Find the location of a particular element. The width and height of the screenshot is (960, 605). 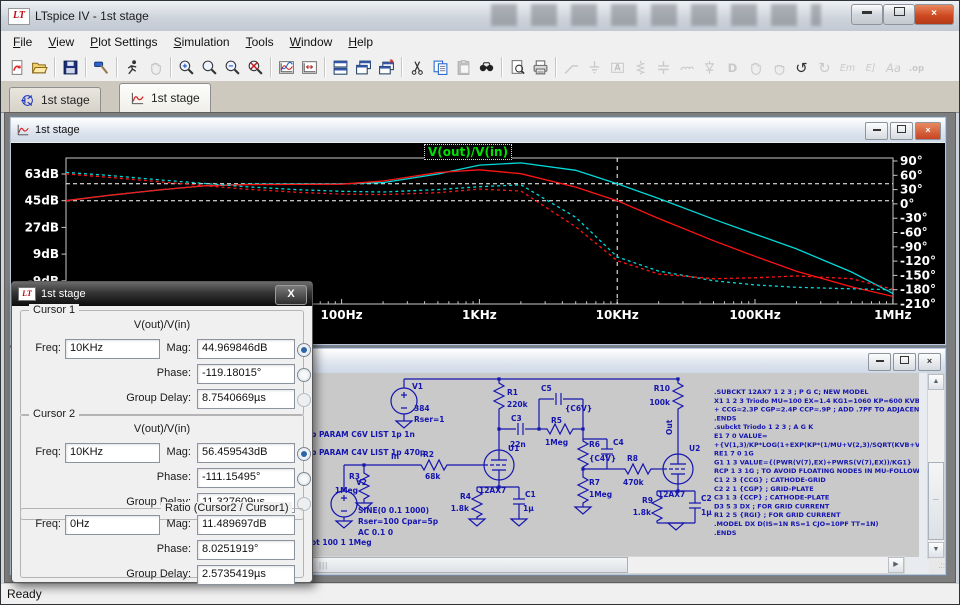

freq-label: Freq: is located at coordinates (48, 524).